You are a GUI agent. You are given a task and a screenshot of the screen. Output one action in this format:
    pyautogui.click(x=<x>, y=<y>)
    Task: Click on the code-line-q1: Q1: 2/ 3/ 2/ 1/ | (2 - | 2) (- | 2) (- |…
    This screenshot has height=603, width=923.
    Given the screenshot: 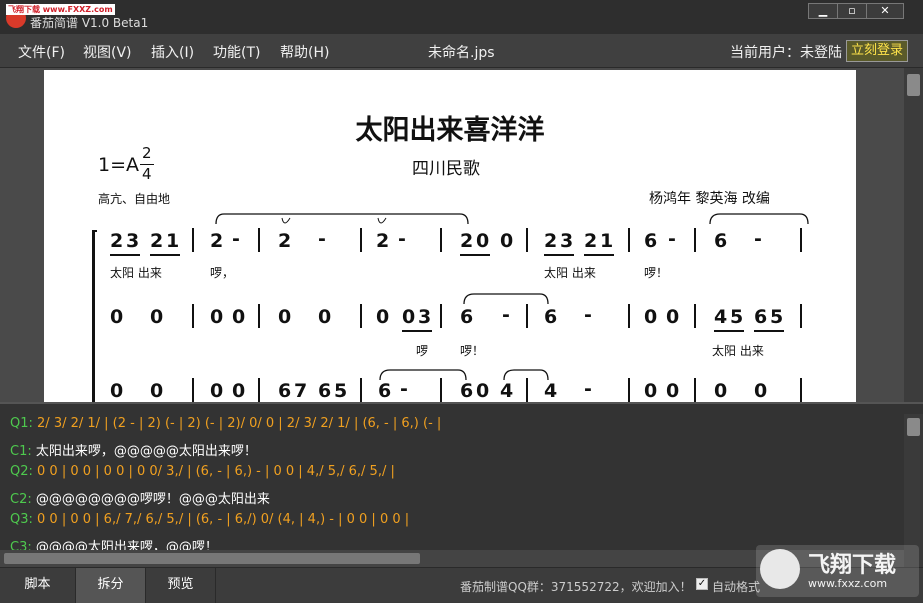 What is the action you would take?
    pyautogui.click(x=225, y=423)
    